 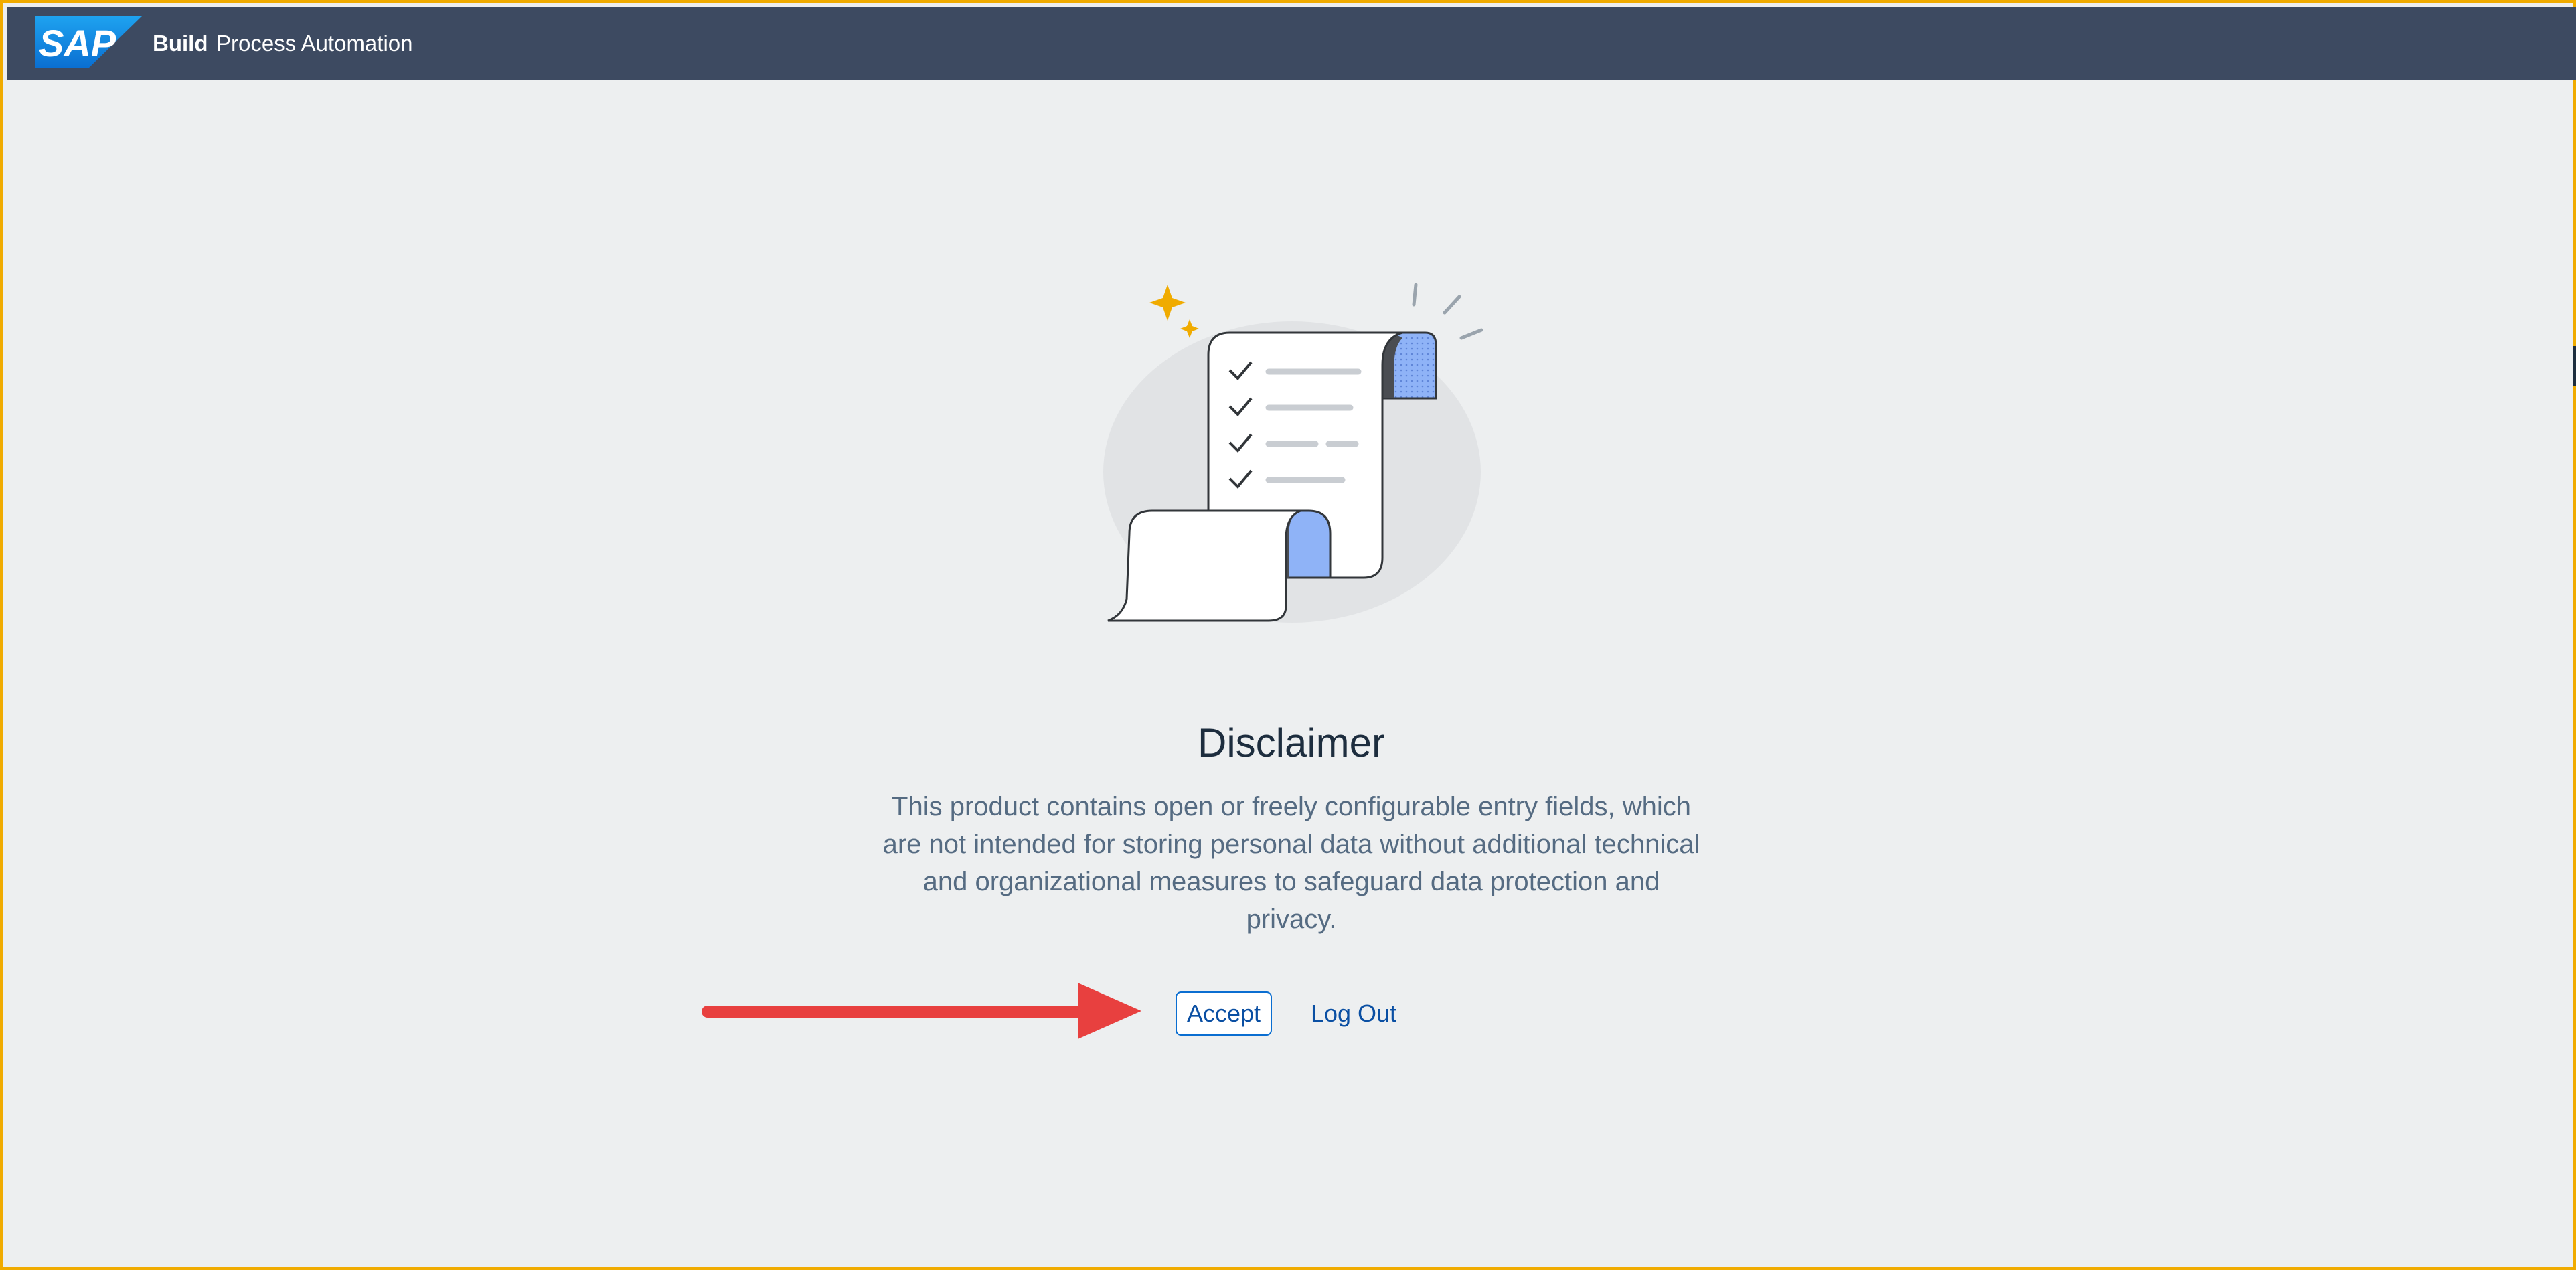 What do you see at coordinates (1224, 1014) in the screenshot?
I see `accept-button: Accept` at bounding box center [1224, 1014].